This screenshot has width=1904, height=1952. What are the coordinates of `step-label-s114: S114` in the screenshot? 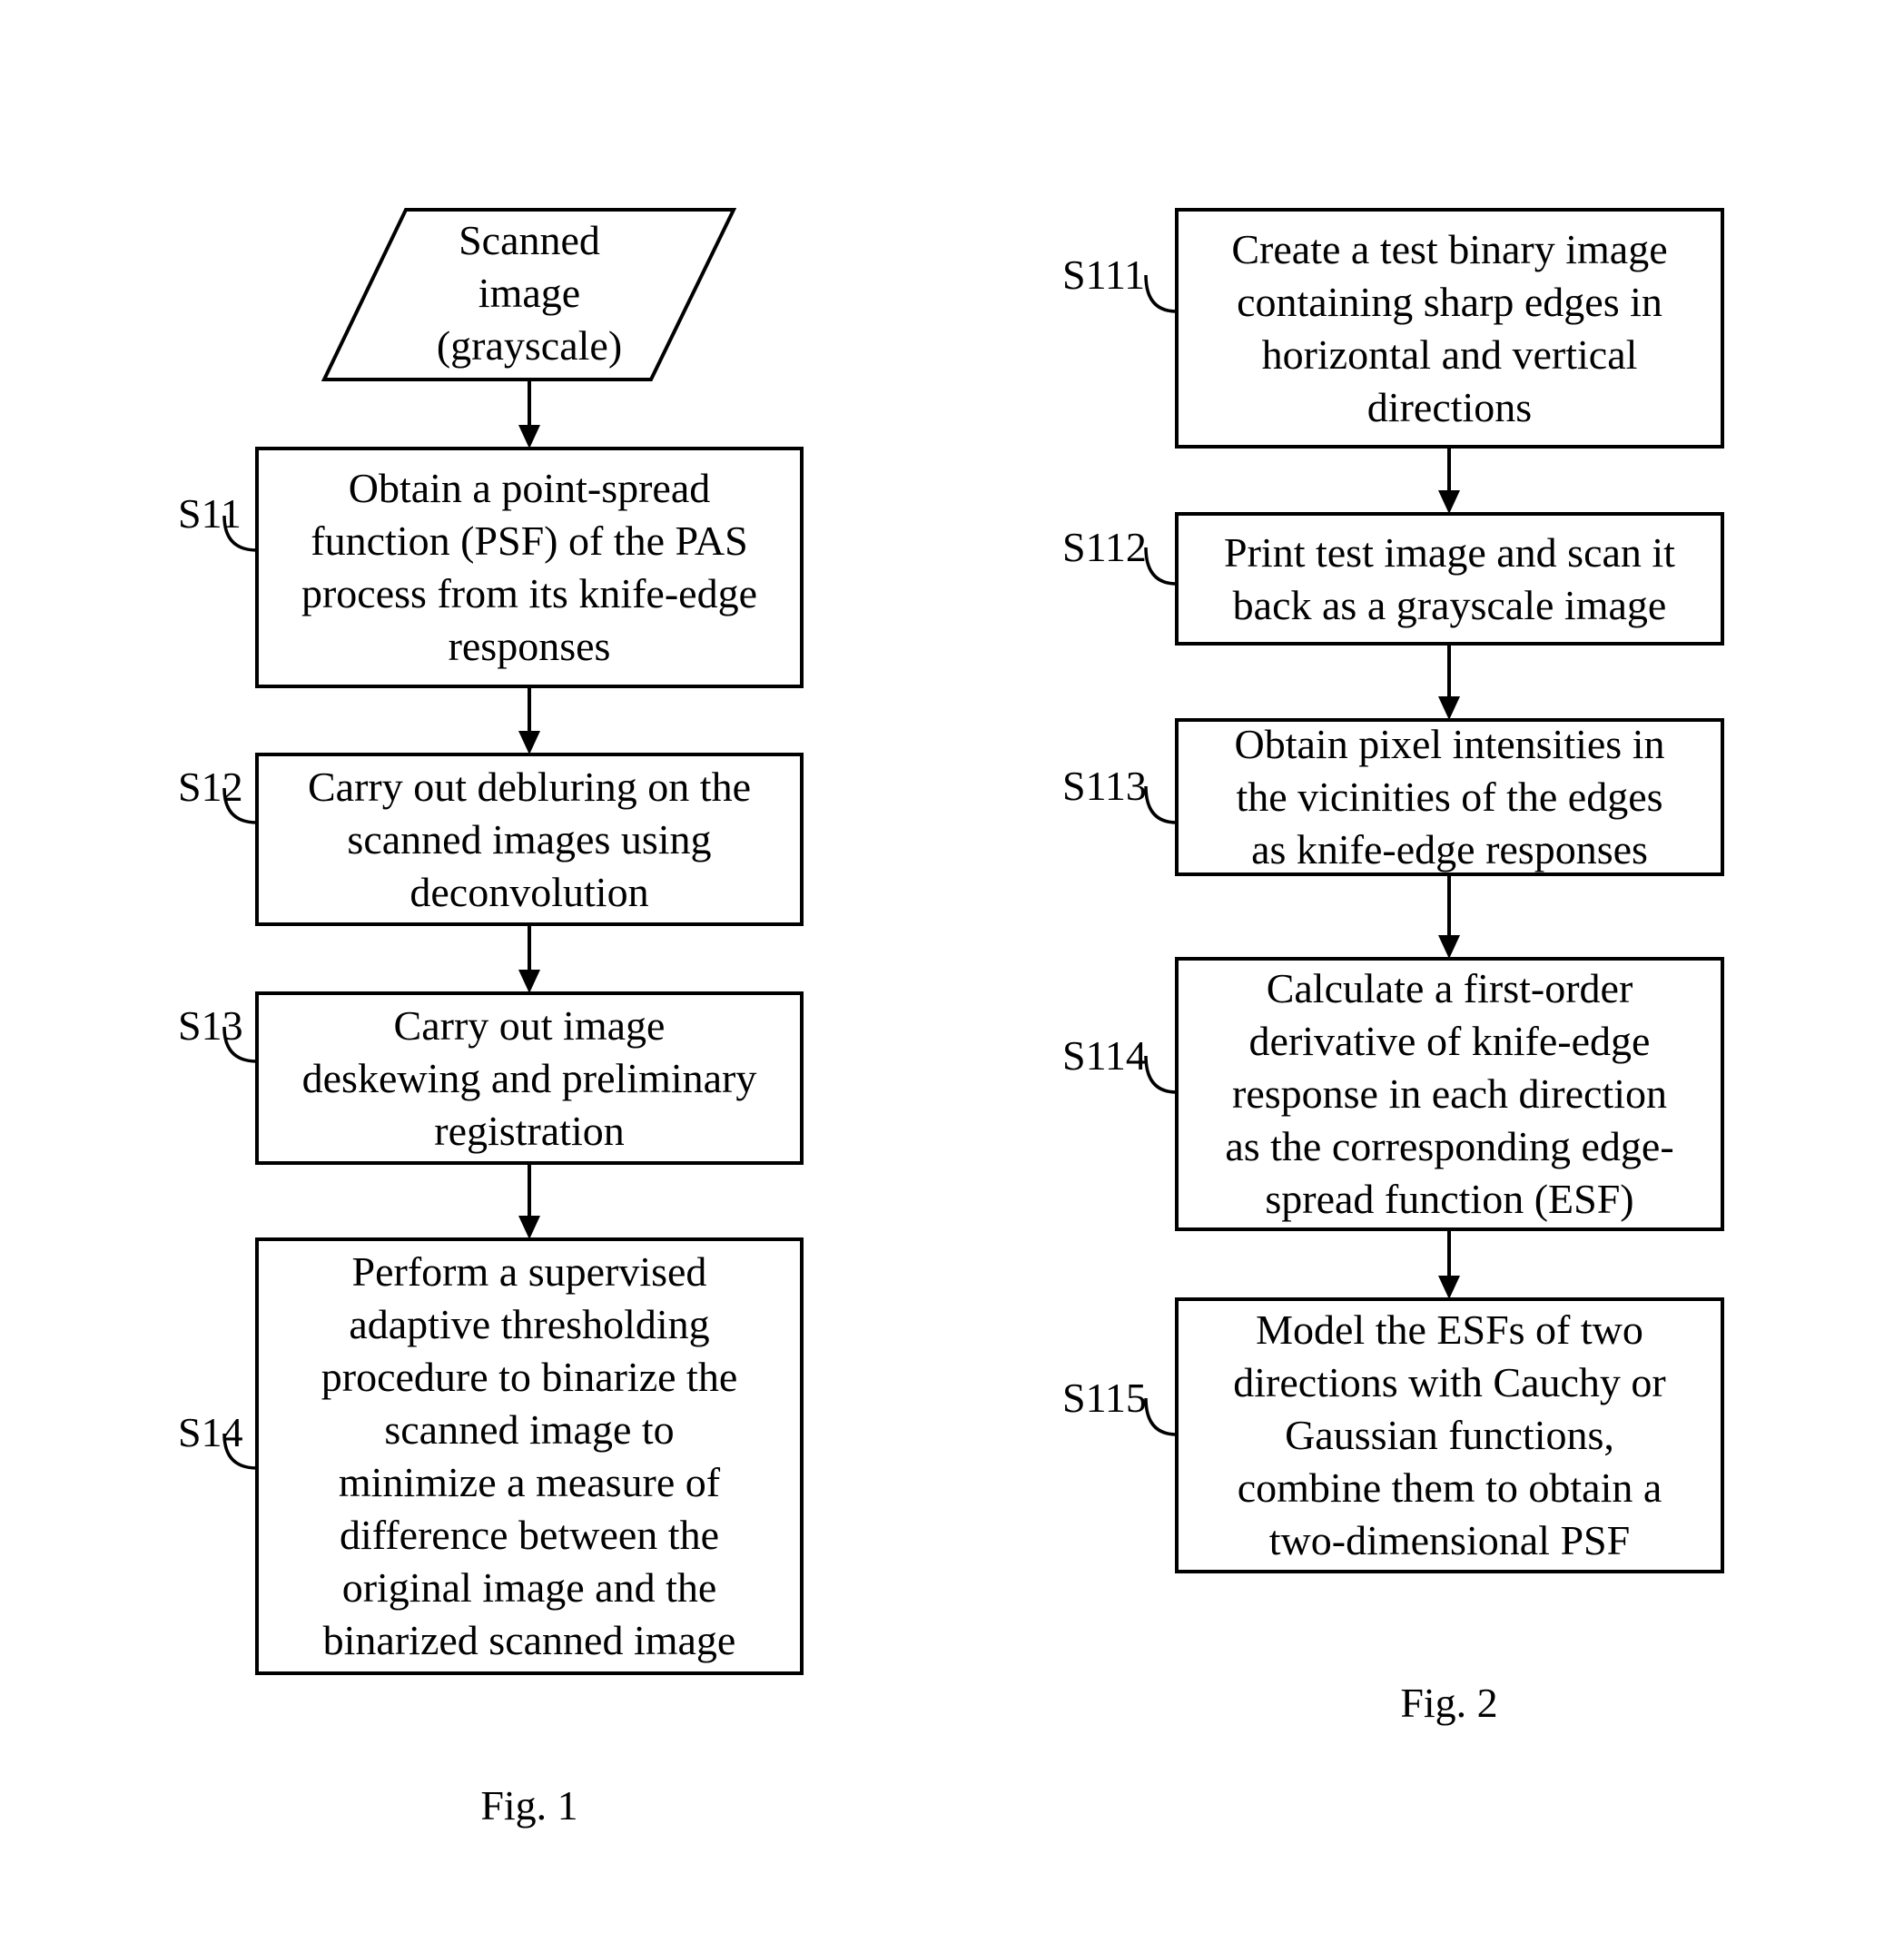 It's located at (1105, 1055).